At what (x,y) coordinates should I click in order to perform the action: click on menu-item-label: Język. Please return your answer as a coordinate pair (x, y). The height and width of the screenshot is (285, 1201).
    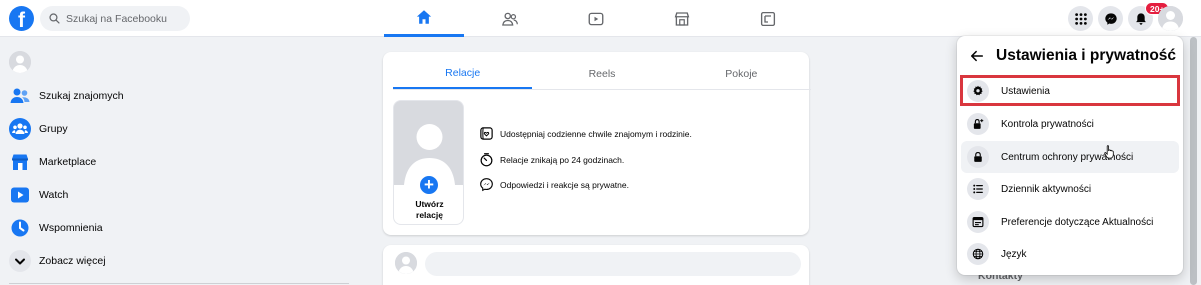
    Looking at the image, I should click on (1014, 254).